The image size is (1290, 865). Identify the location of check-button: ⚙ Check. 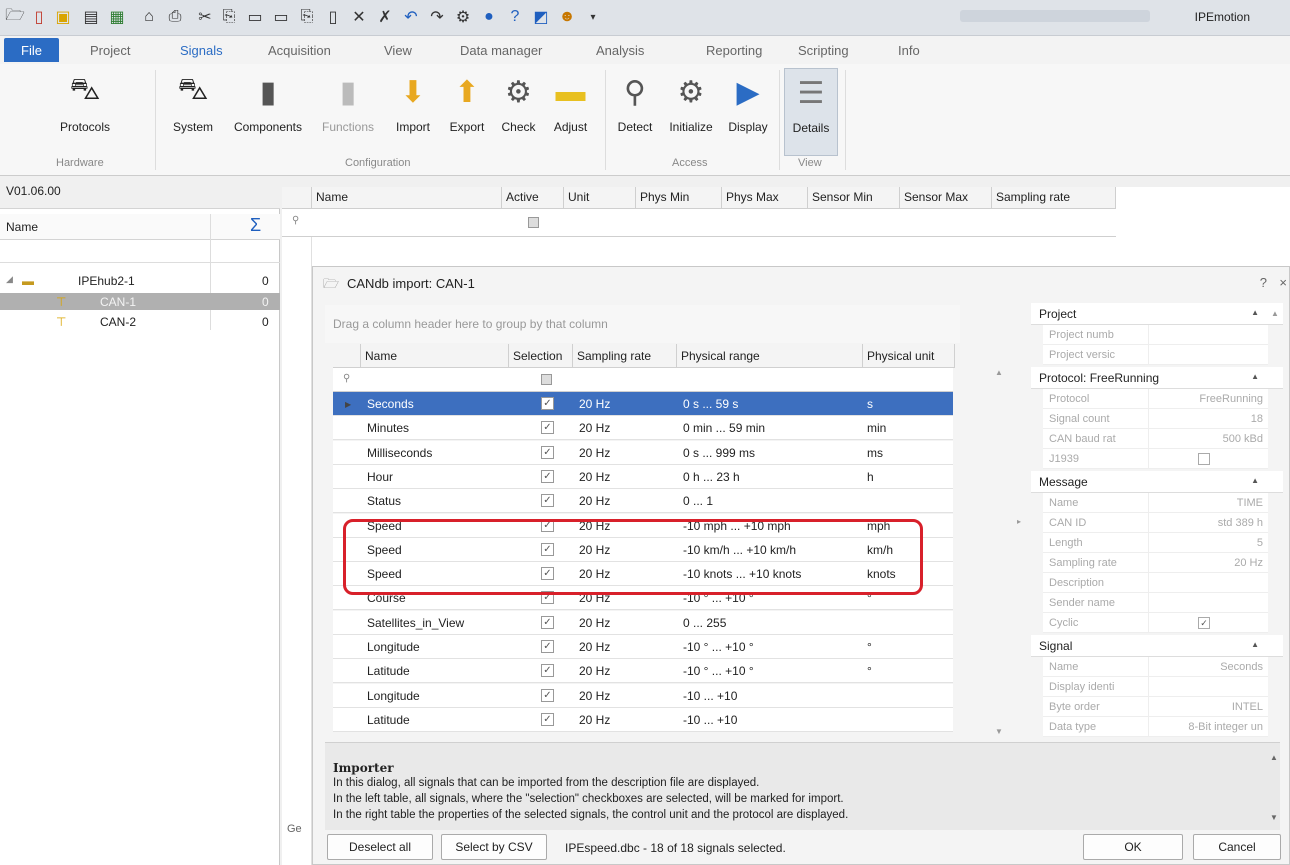
(518, 114).